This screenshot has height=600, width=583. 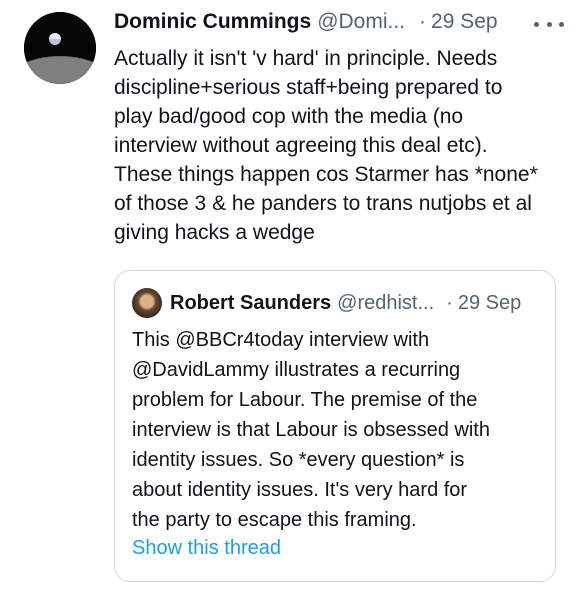 I want to click on author-name: Dominic Cummings, so click(x=212, y=22).